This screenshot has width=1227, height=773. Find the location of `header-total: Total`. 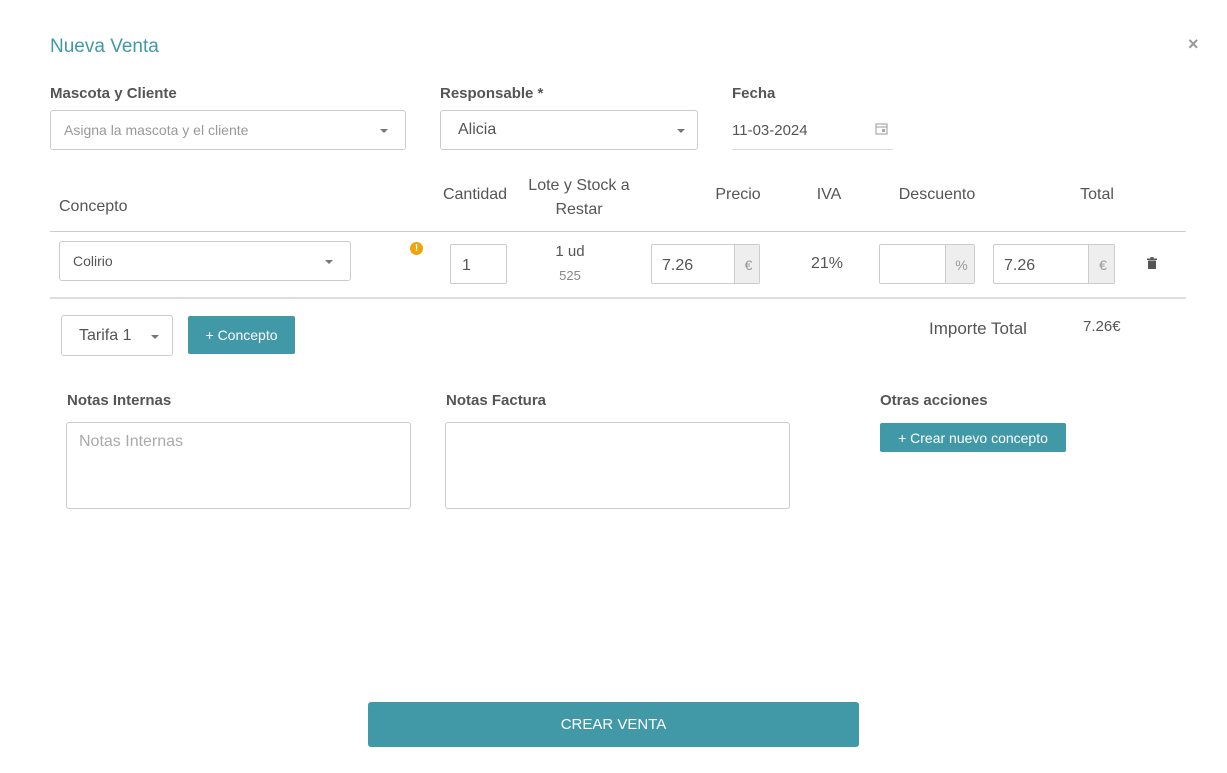

header-total: Total is located at coordinates (1097, 194).